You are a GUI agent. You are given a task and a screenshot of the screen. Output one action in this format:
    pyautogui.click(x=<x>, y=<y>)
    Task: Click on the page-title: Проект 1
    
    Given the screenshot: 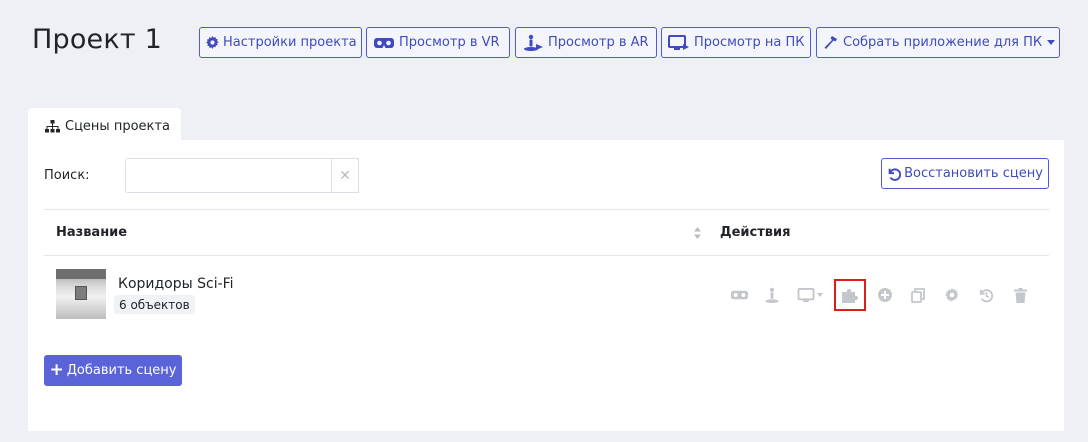 What is the action you would take?
    pyautogui.click(x=97, y=39)
    